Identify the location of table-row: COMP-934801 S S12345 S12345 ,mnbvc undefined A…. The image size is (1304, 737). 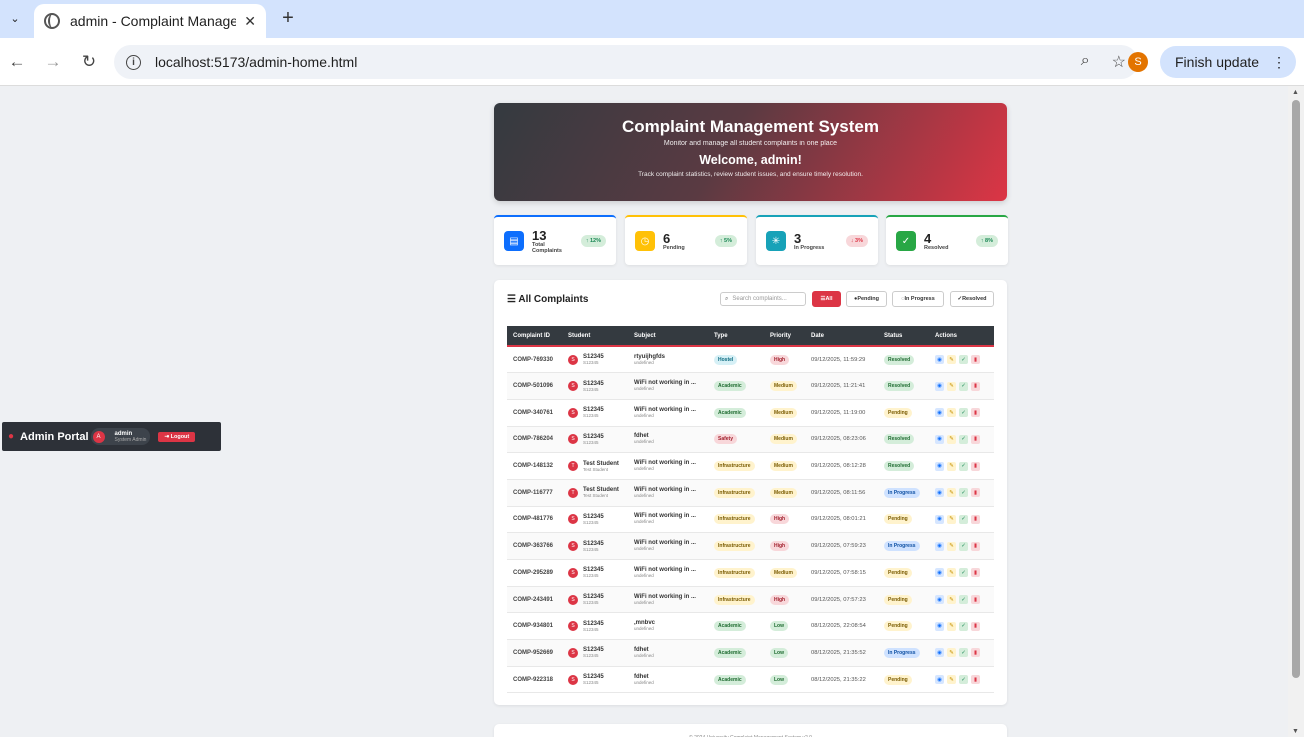
(750, 626).